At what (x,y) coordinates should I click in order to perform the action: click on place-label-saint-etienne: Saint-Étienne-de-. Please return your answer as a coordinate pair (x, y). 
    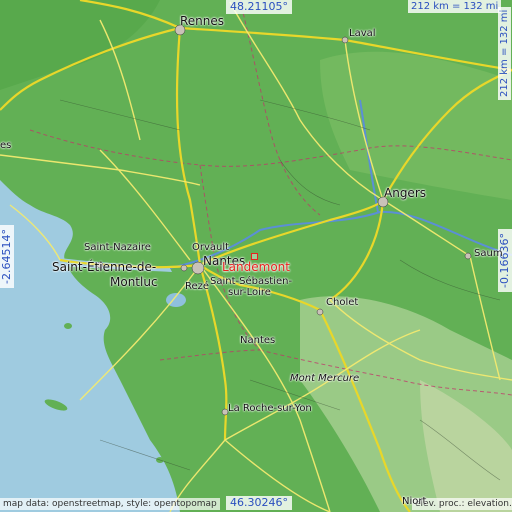
    Looking at the image, I should click on (104, 267).